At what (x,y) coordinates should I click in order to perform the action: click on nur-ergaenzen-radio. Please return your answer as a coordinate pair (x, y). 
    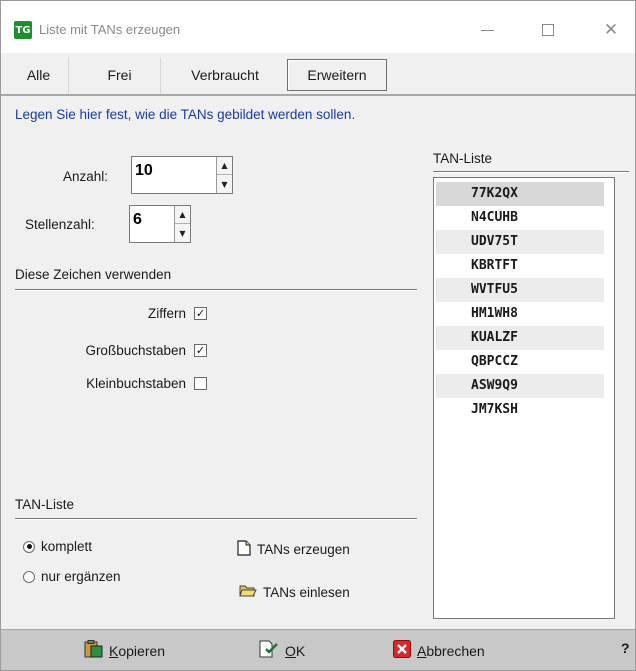
    Looking at the image, I should click on (29, 576).